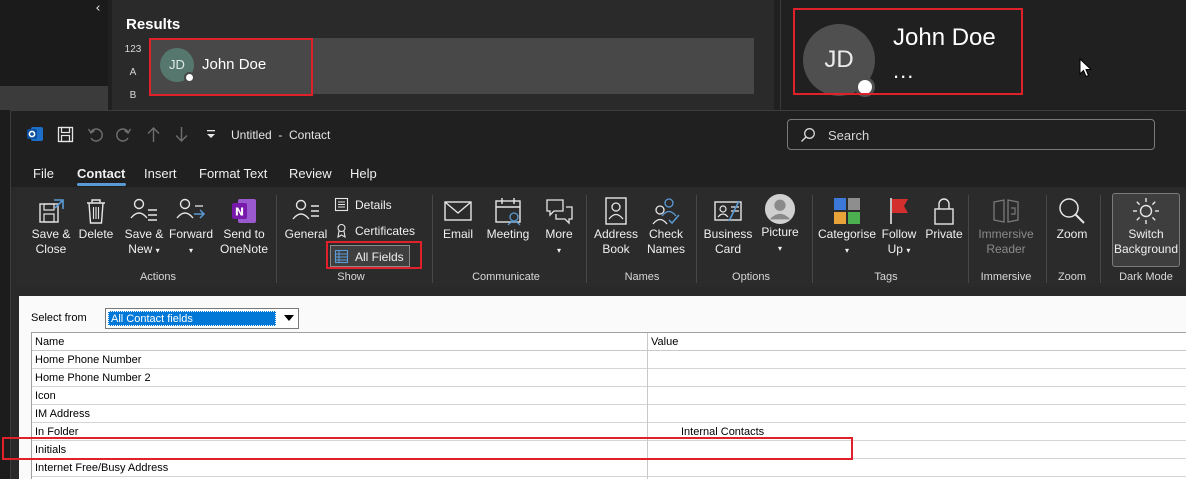 The width and height of the screenshot is (1186, 479). I want to click on switch-background-content: Switch Background, so click(1146, 226).